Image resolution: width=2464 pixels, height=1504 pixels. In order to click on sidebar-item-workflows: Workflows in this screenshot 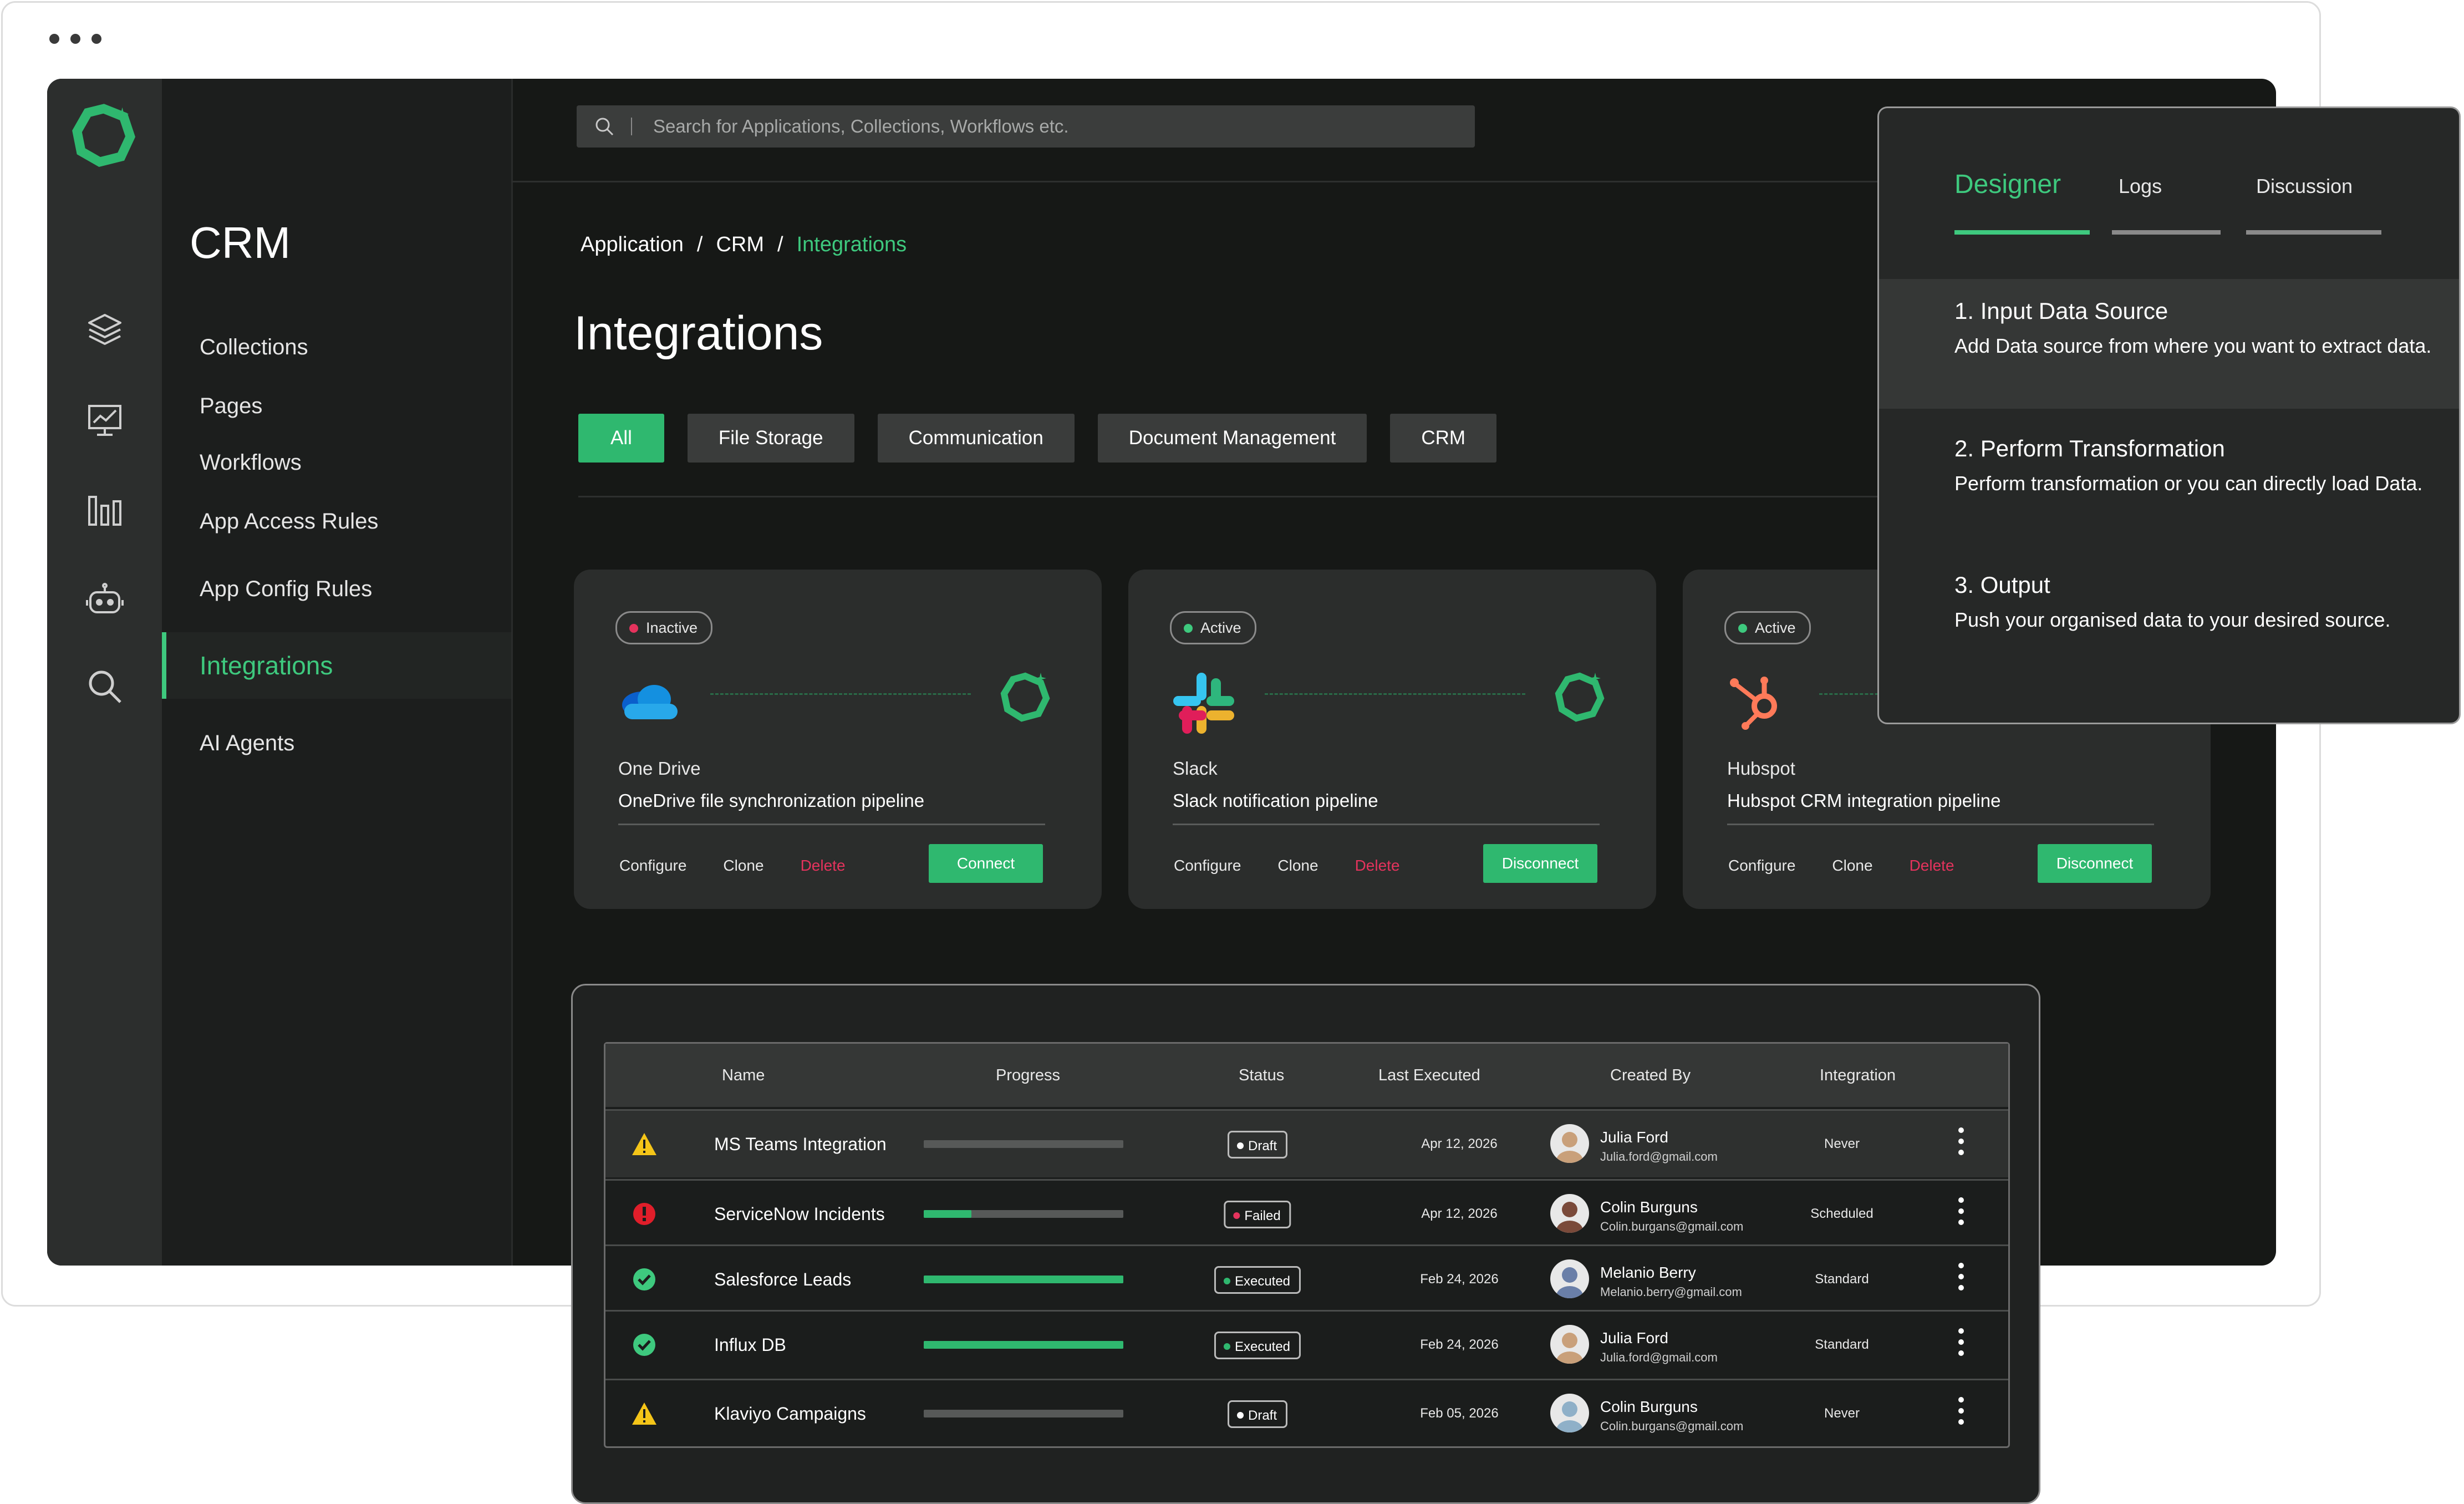, I will do `click(337, 463)`.